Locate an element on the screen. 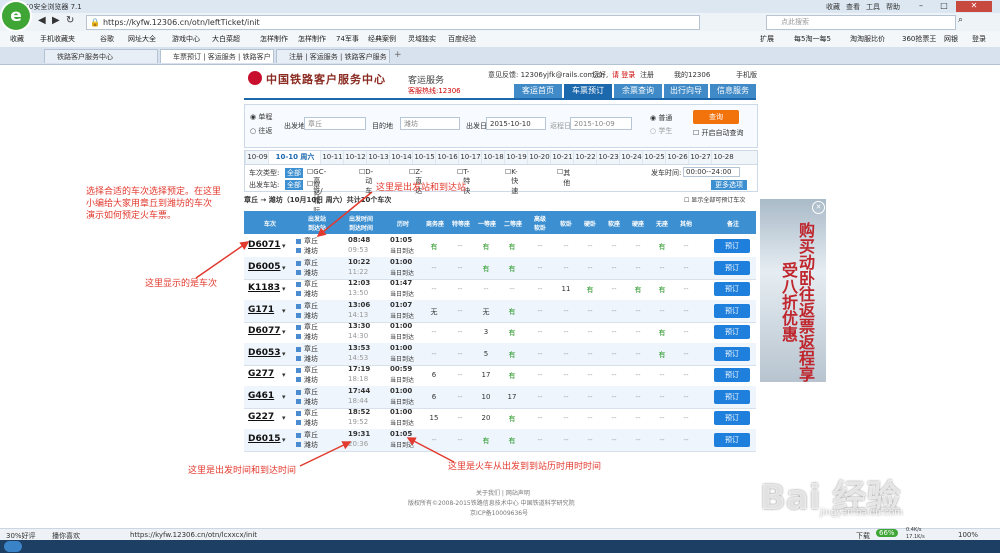 The height and width of the screenshot is (553, 1000). status-zoom: 100% is located at coordinates (968, 535).